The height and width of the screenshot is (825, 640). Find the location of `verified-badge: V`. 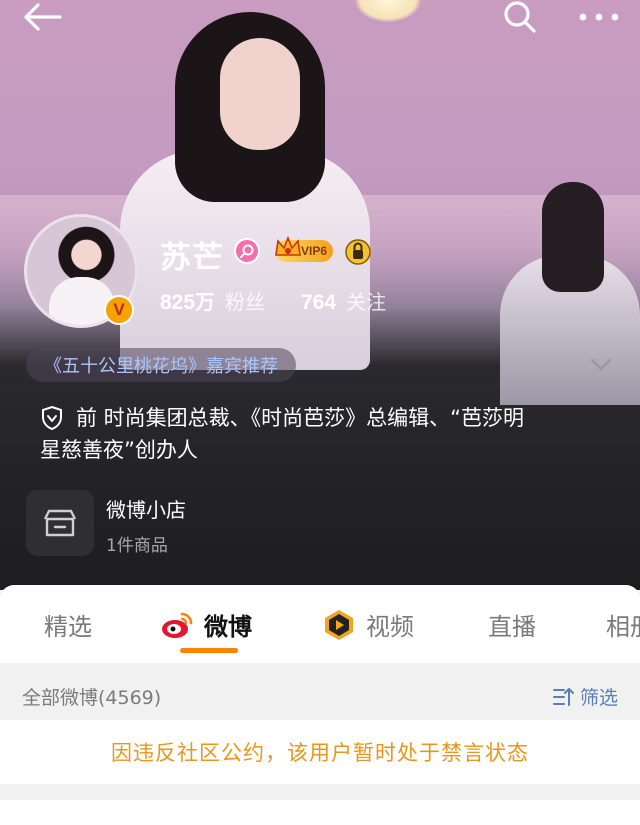

verified-badge: V is located at coordinates (119, 310).